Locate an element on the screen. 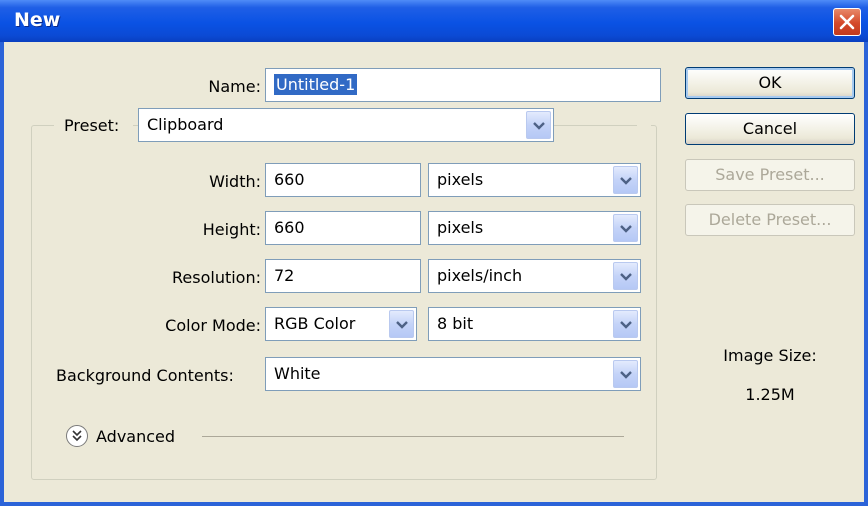 The width and height of the screenshot is (868, 506). width-label: Width: is located at coordinates (235, 181).